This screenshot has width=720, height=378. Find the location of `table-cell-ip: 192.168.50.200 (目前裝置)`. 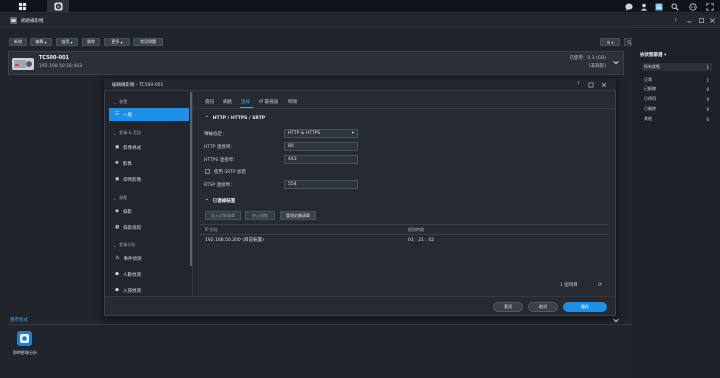

table-cell-ip: 192.168.50.200 (目前裝置) is located at coordinates (234, 240).